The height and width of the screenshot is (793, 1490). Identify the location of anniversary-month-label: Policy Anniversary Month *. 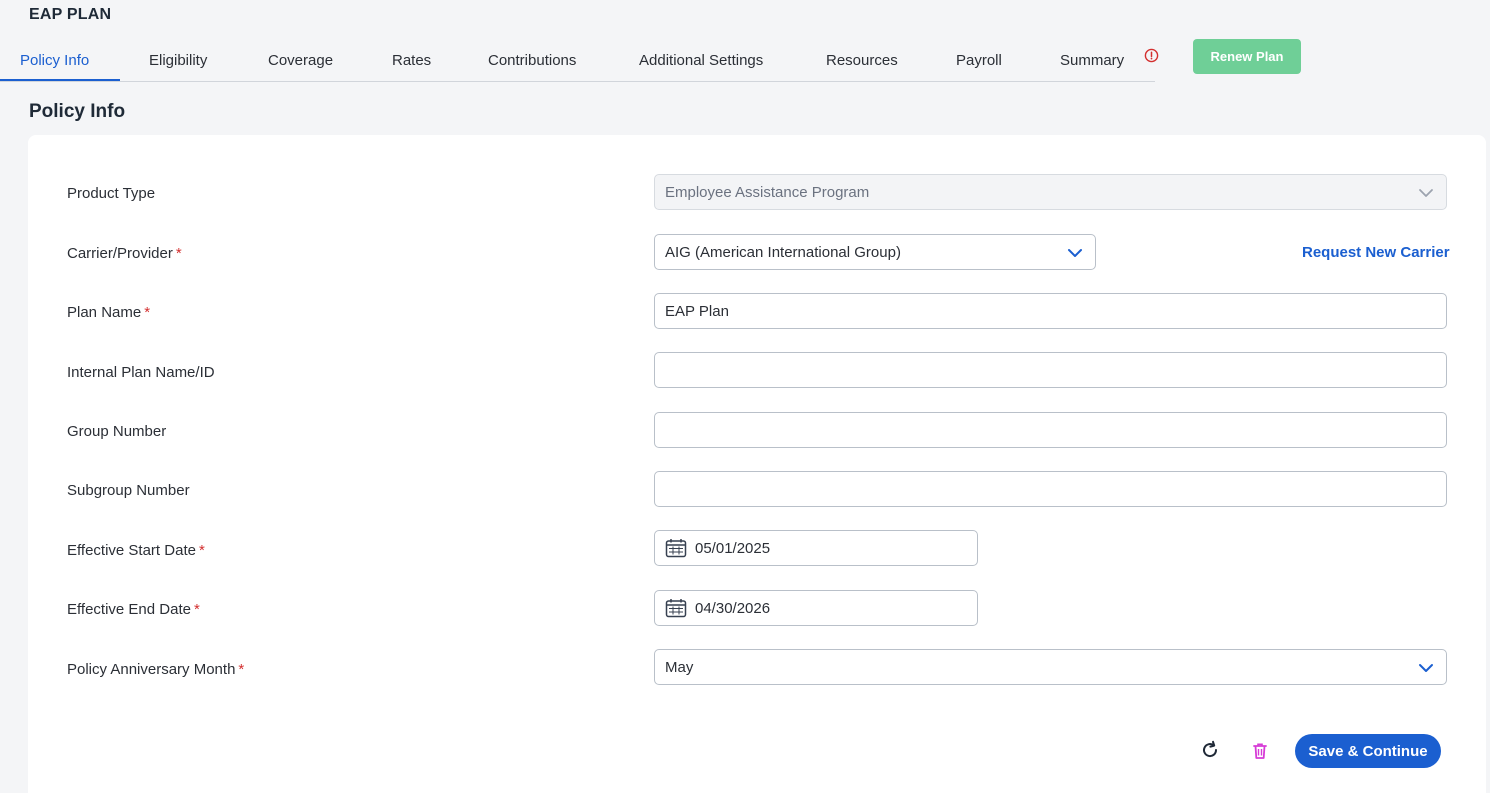
(156, 669).